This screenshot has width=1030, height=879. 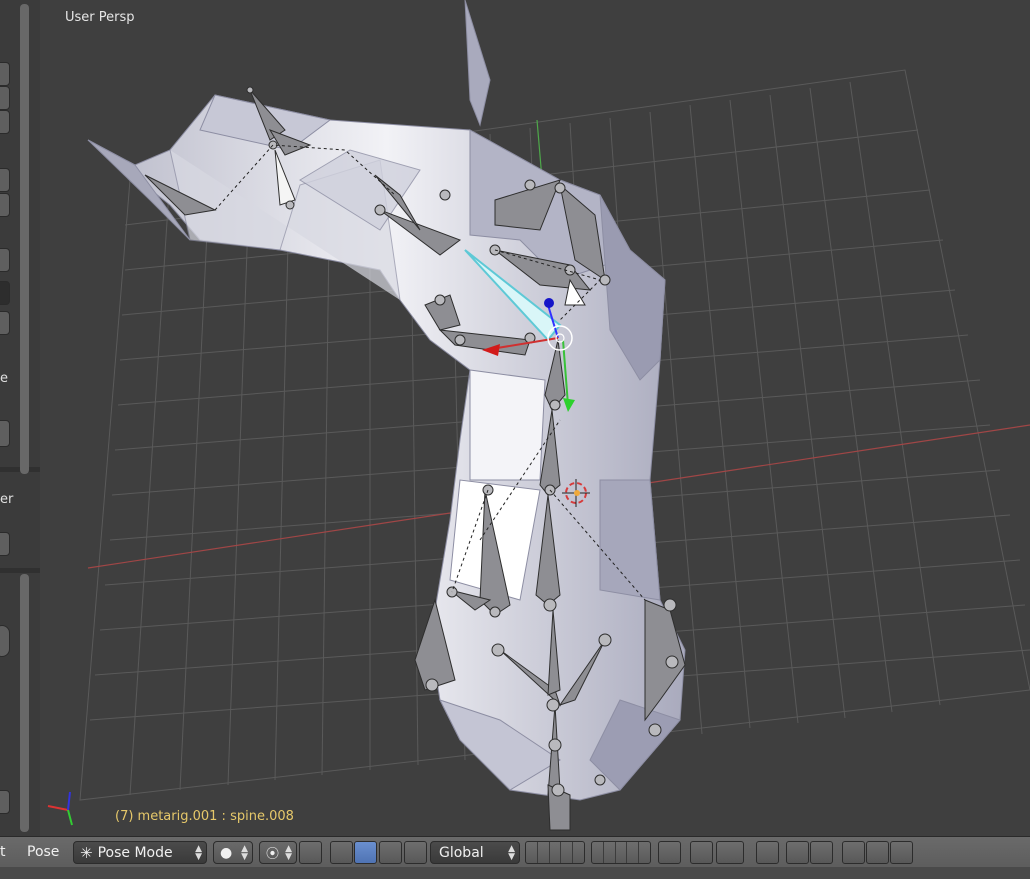 I want to click on rotate-manipulator-icon, so click(x=390, y=852).